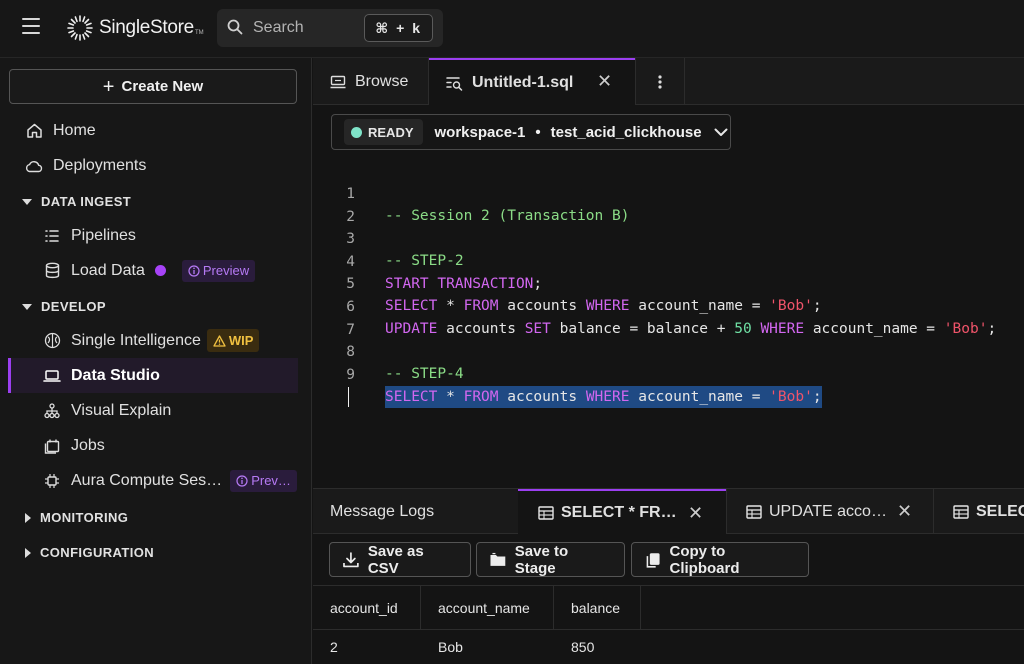 The height and width of the screenshot is (664, 1024). I want to click on sidebar-item-jobs: Jobs, so click(153, 445).